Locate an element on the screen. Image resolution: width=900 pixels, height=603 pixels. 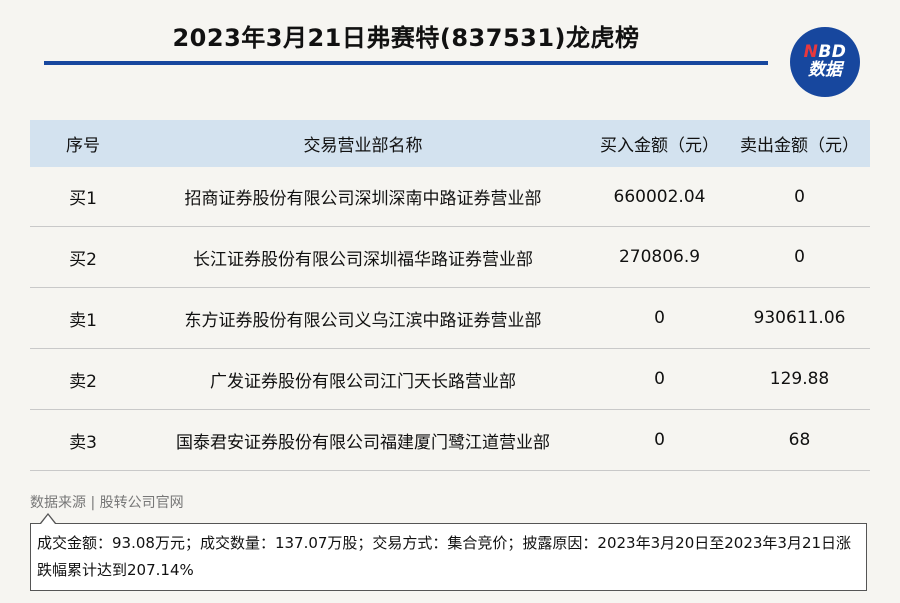
cell-seq: 卖2 is located at coordinates (83, 379).